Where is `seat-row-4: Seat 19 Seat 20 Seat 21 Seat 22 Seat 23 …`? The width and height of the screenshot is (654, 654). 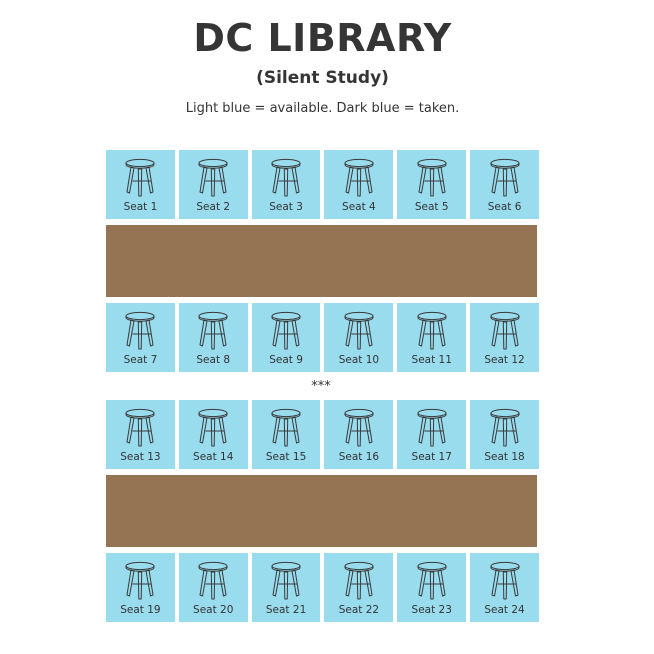 seat-row-4: Seat 19 Seat 20 Seat 21 Seat 22 Seat 23 … is located at coordinates (322, 587).